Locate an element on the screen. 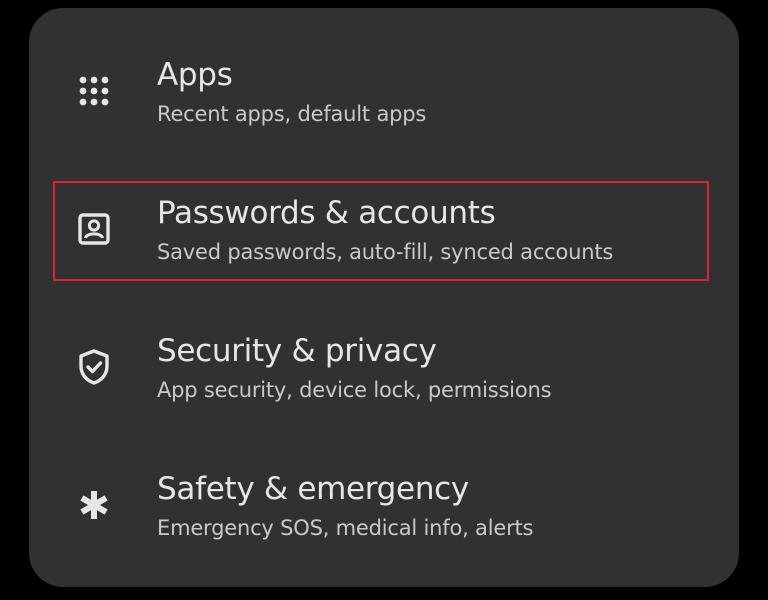  settings-item-title: Apps is located at coordinates (195, 75).